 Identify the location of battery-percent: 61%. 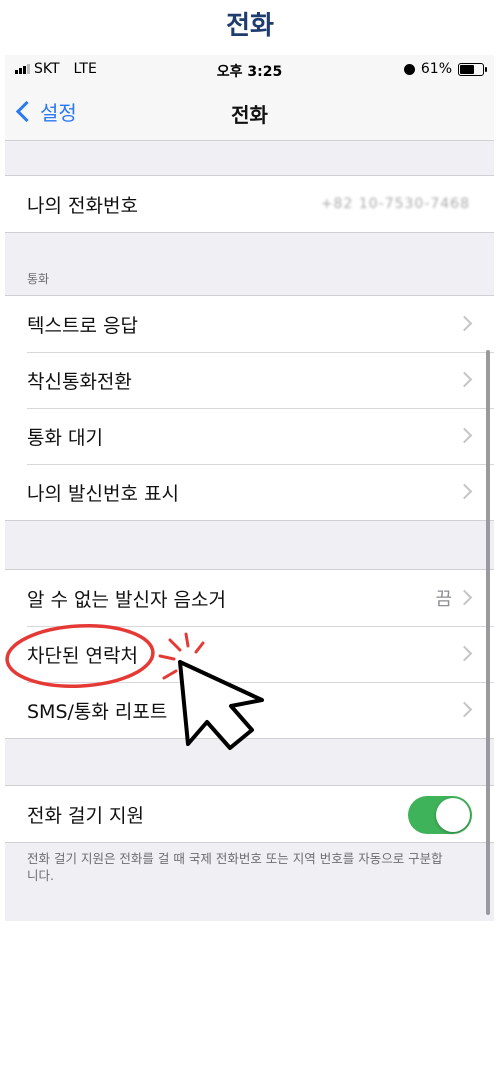
(436, 69).